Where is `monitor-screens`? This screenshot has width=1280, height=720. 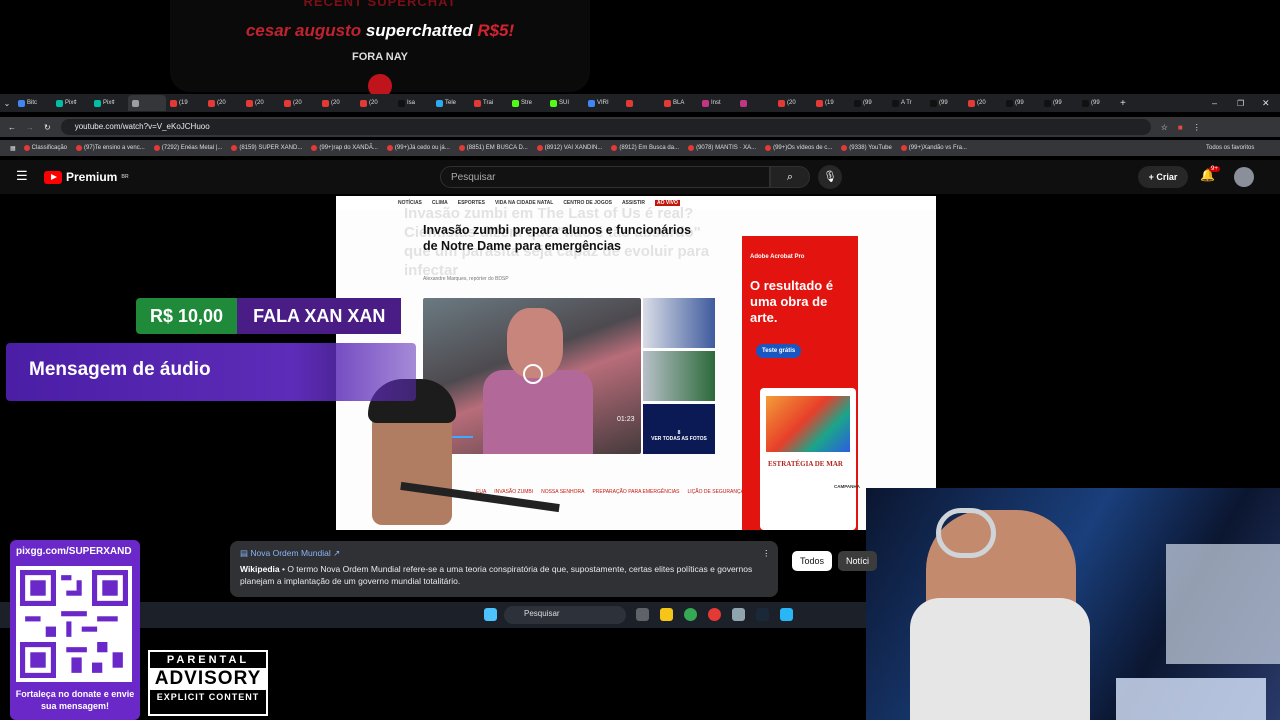 monitor-screens is located at coordinates (1223, 604).